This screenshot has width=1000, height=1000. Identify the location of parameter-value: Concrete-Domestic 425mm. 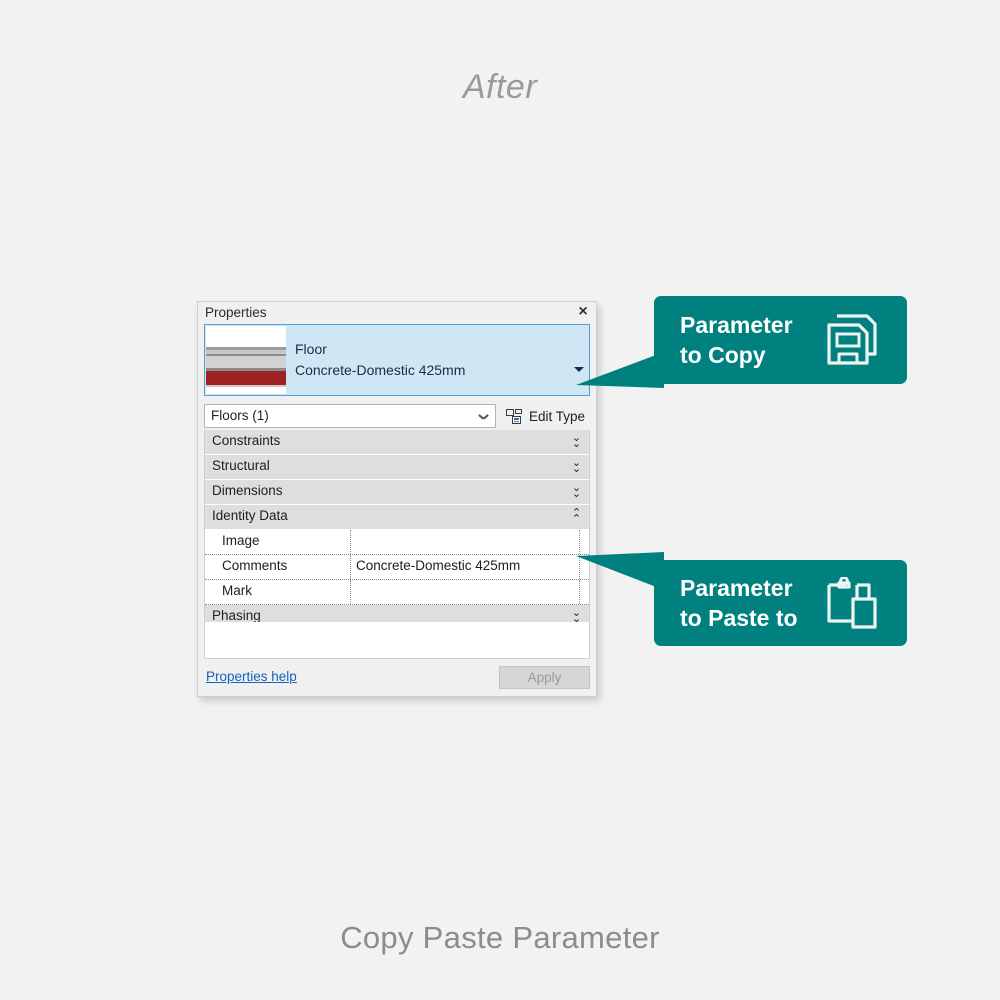
(438, 565).